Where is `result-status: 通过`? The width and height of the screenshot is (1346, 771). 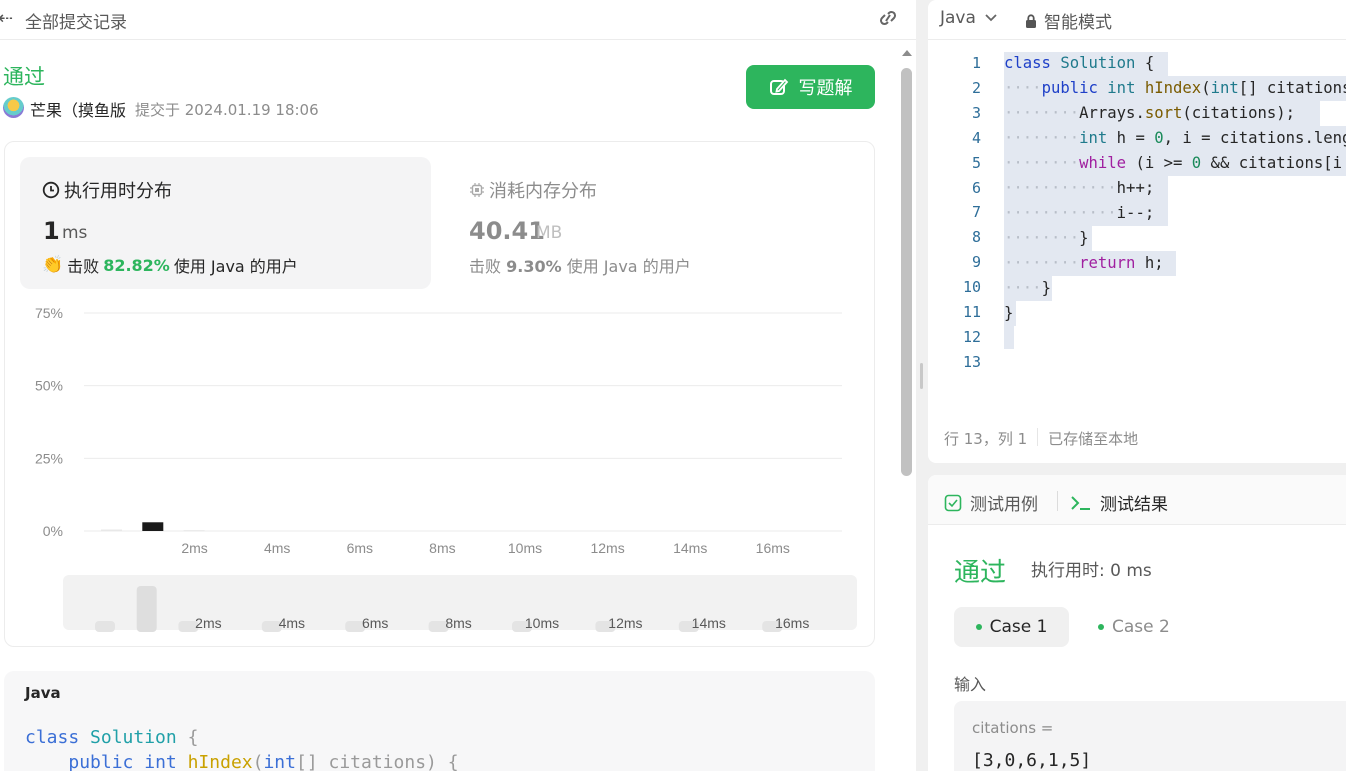 result-status: 通过 is located at coordinates (980, 573).